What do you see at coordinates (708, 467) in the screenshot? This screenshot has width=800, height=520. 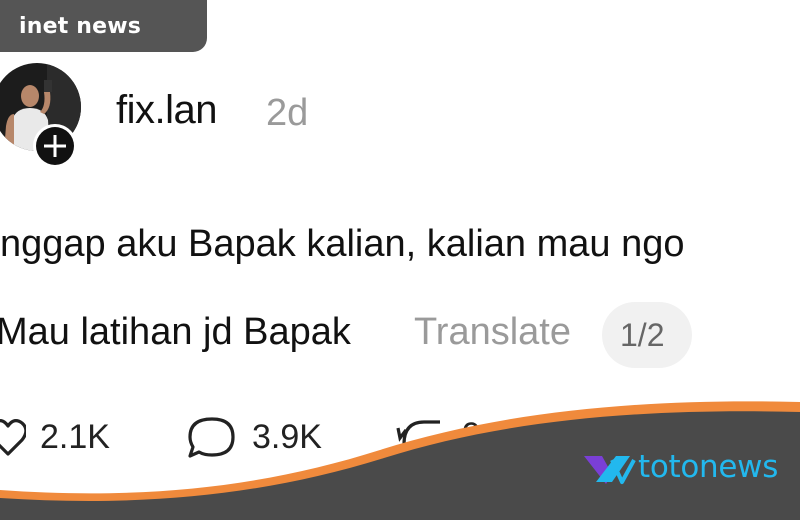 I see `totonews-label: totonews` at bounding box center [708, 467].